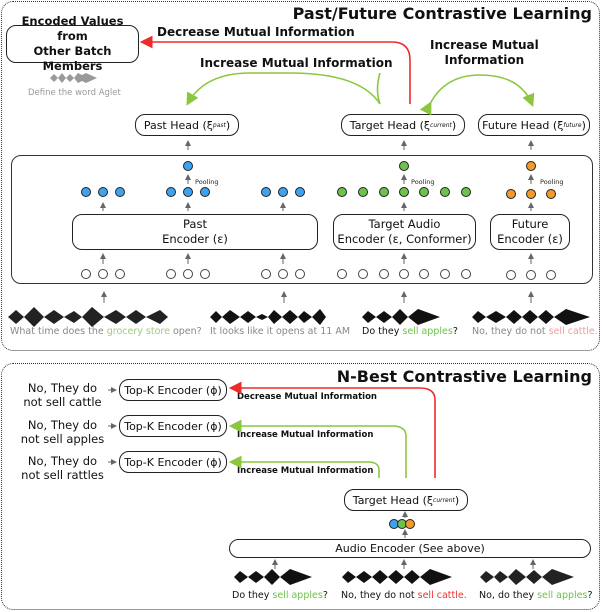 This screenshot has height=612, width=602. Describe the element at coordinates (62, 432) in the screenshot. I see `candidate-2-text: No, They do not sell apples` at that location.